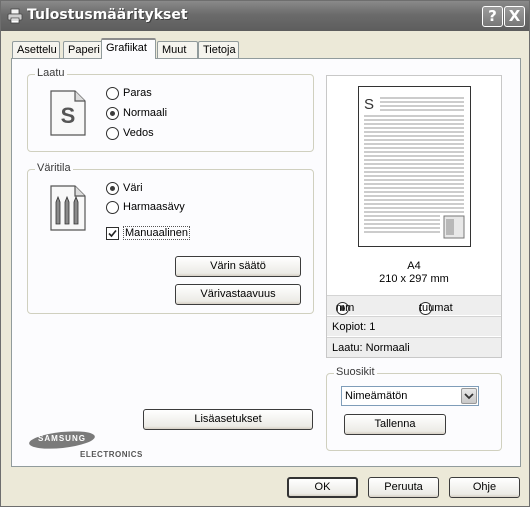  Describe the element at coordinates (154, 207) in the screenshot. I see `radio-label: Harmaasävy` at that location.